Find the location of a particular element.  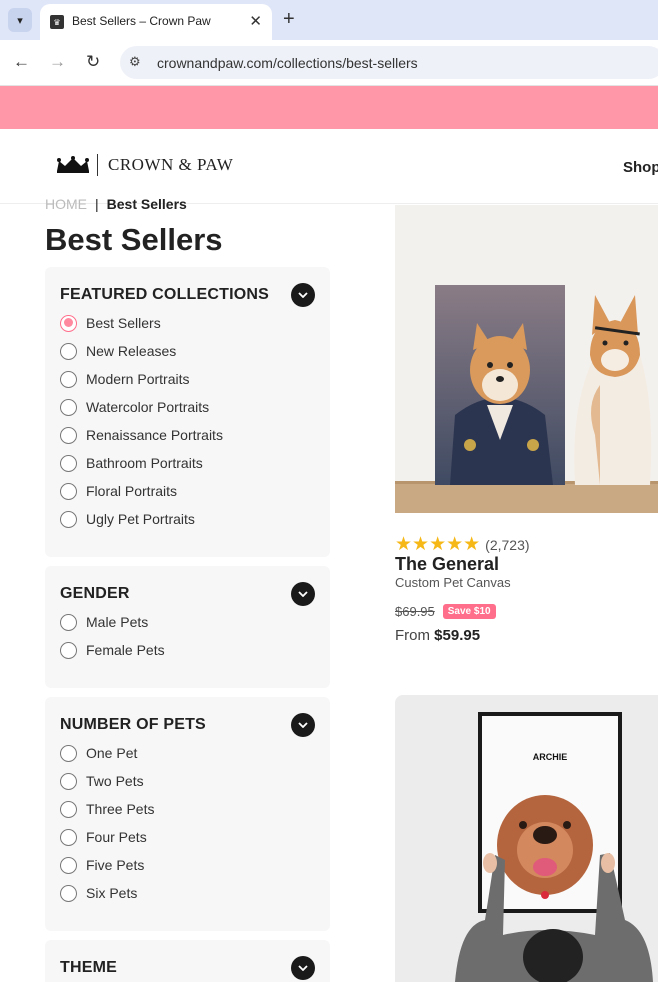

filter-option-modern-portraits: Modern Portraits is located at coordinates (124, 379).